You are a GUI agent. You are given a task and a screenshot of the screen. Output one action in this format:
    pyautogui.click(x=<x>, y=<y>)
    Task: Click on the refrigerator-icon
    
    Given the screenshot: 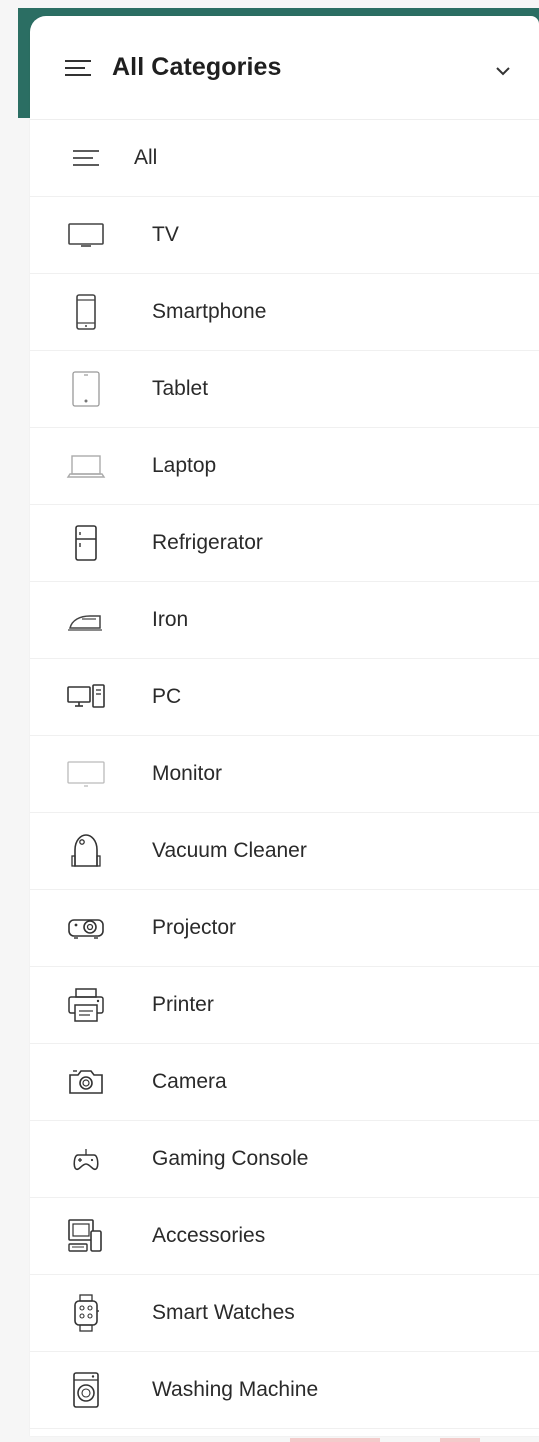 What is the action you would take?
    pyautogui.click(x=86, y=543)
    